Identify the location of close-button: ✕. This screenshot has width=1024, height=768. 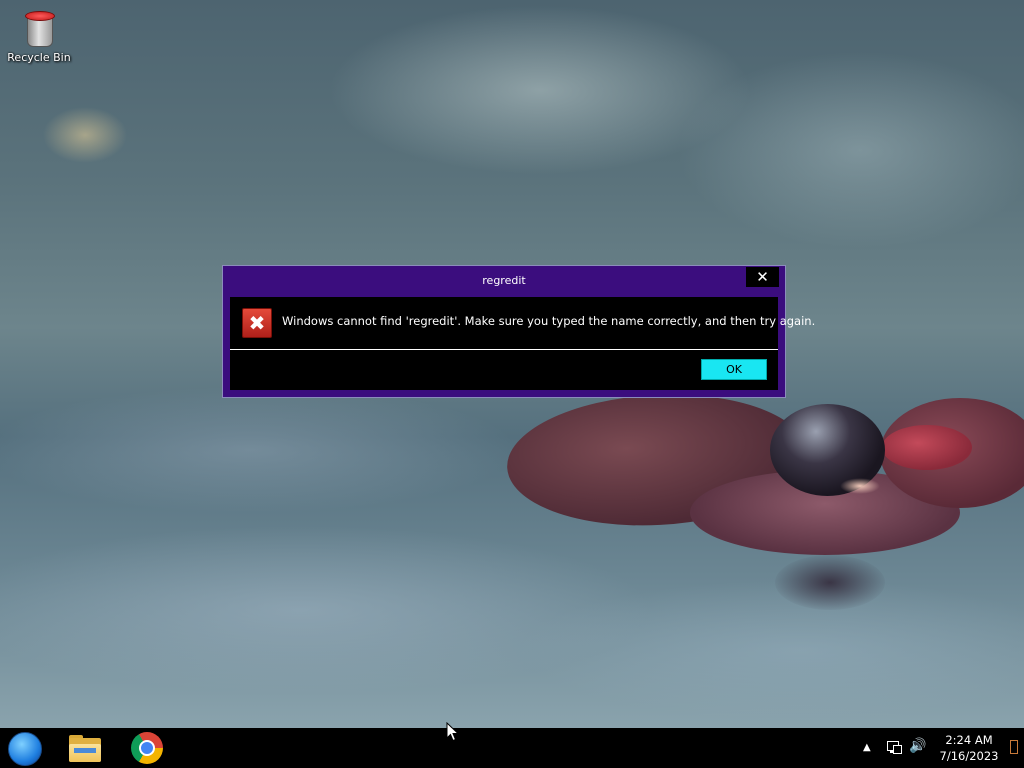
(762, 277).